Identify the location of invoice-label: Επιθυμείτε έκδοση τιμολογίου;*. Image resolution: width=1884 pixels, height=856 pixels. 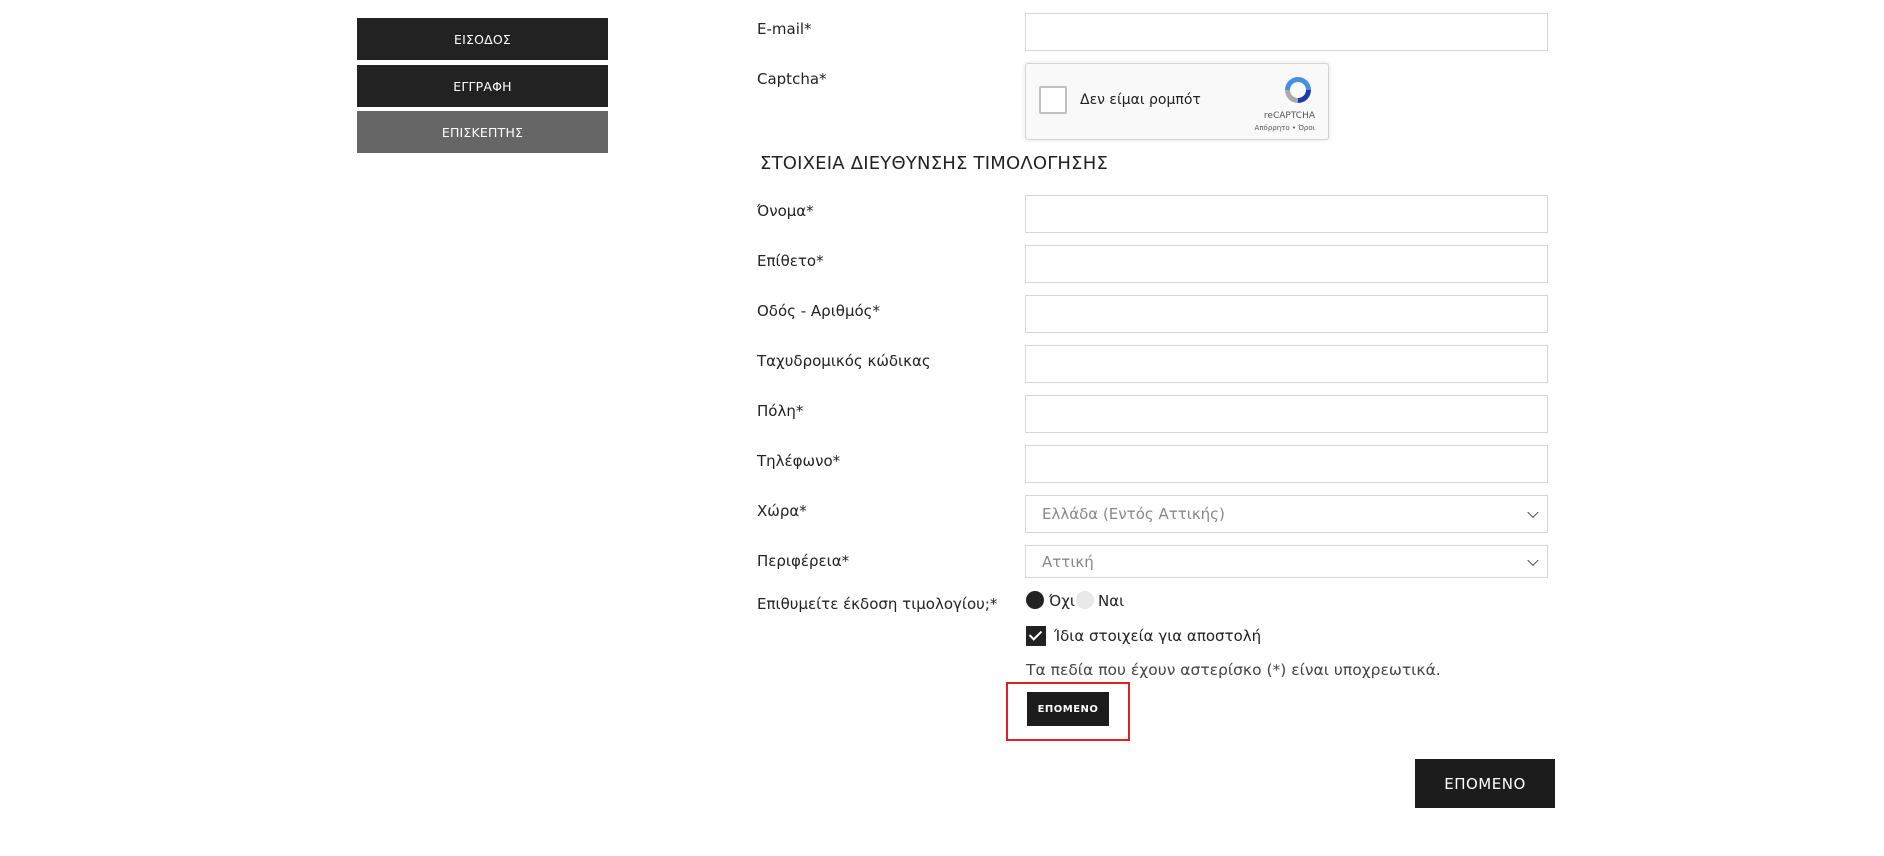
(877, 604).